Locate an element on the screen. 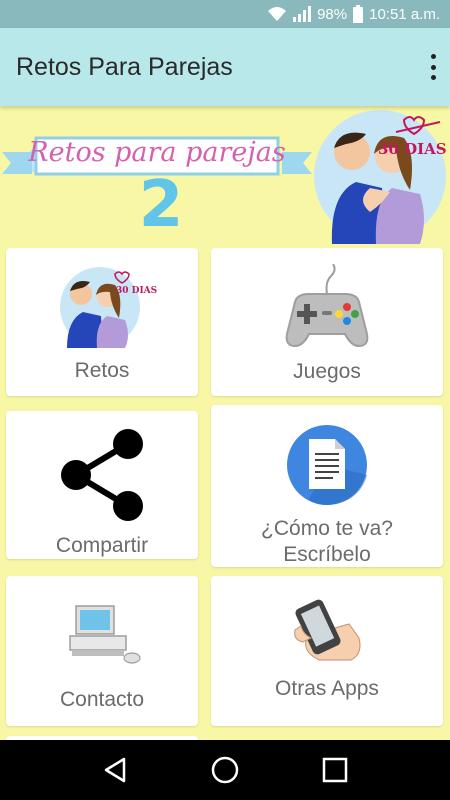 Image resolution: width=450 pixels, height=800 pixels. signal-icon is located at coordinates (302, 14).